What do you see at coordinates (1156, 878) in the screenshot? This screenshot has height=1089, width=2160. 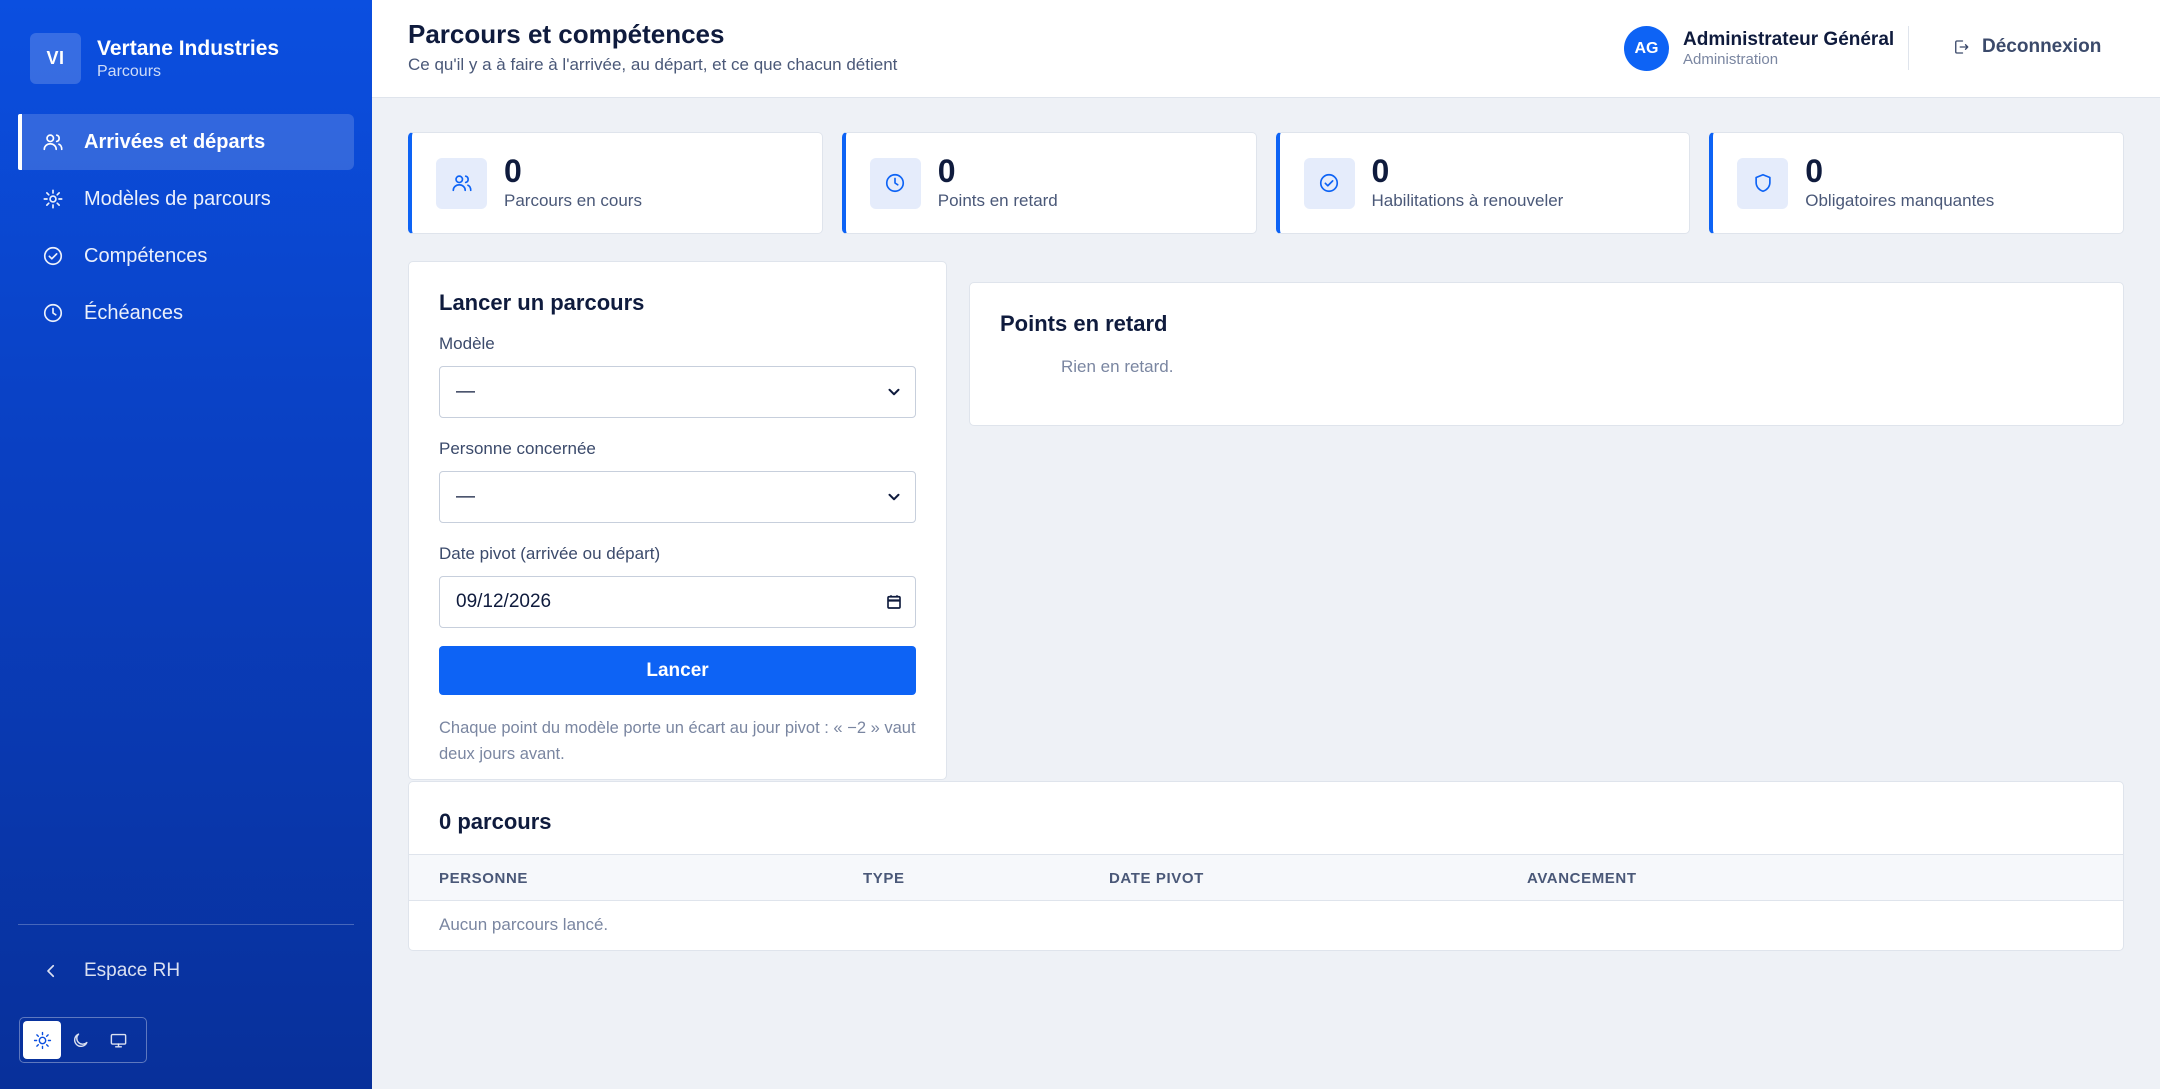 I see `column-header-date-pivot: DATE PIVOT` at bounding box center [1156, 878].